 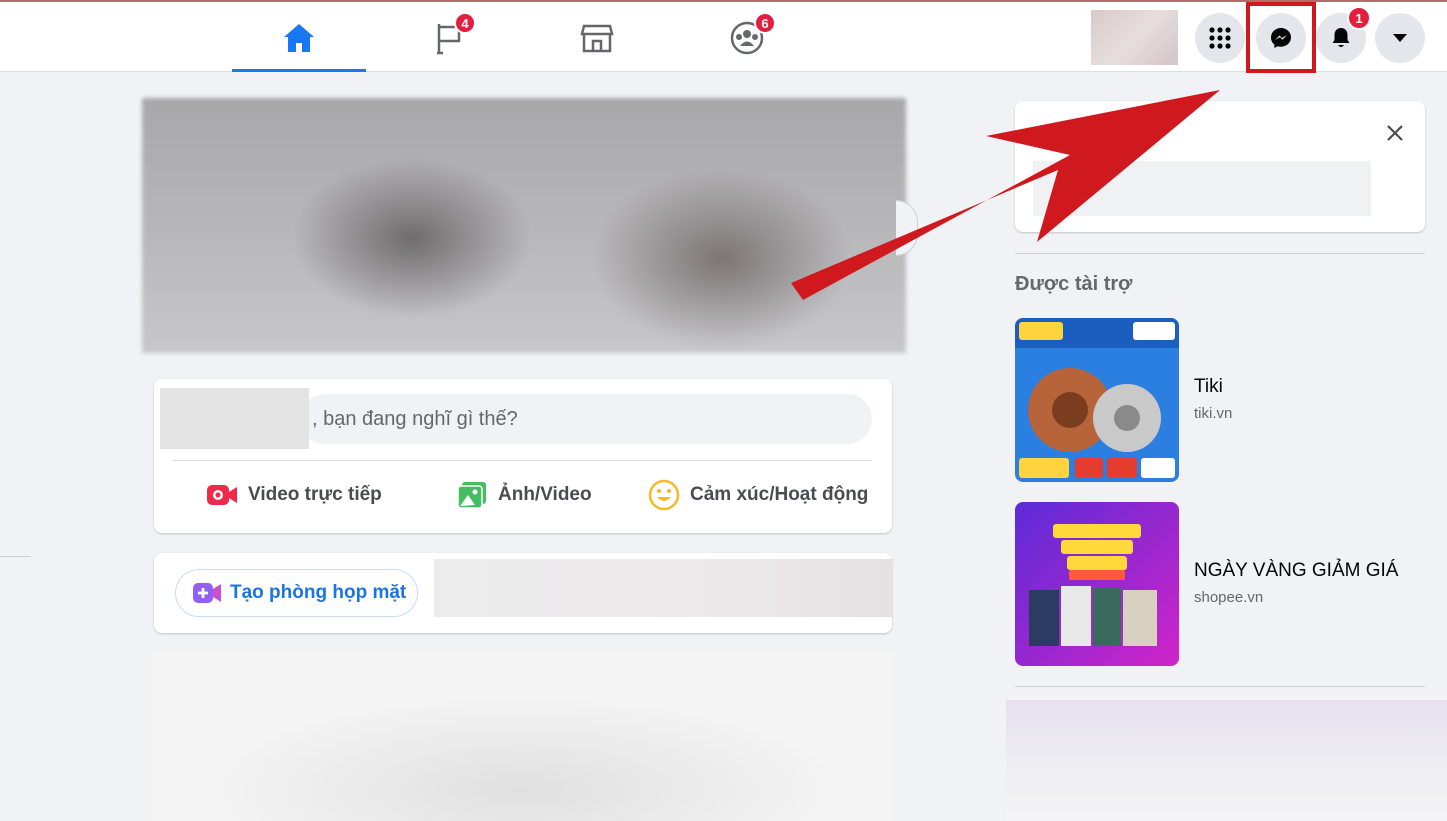 I want to click on tab-pages: 4, so click(x=449, y=38).